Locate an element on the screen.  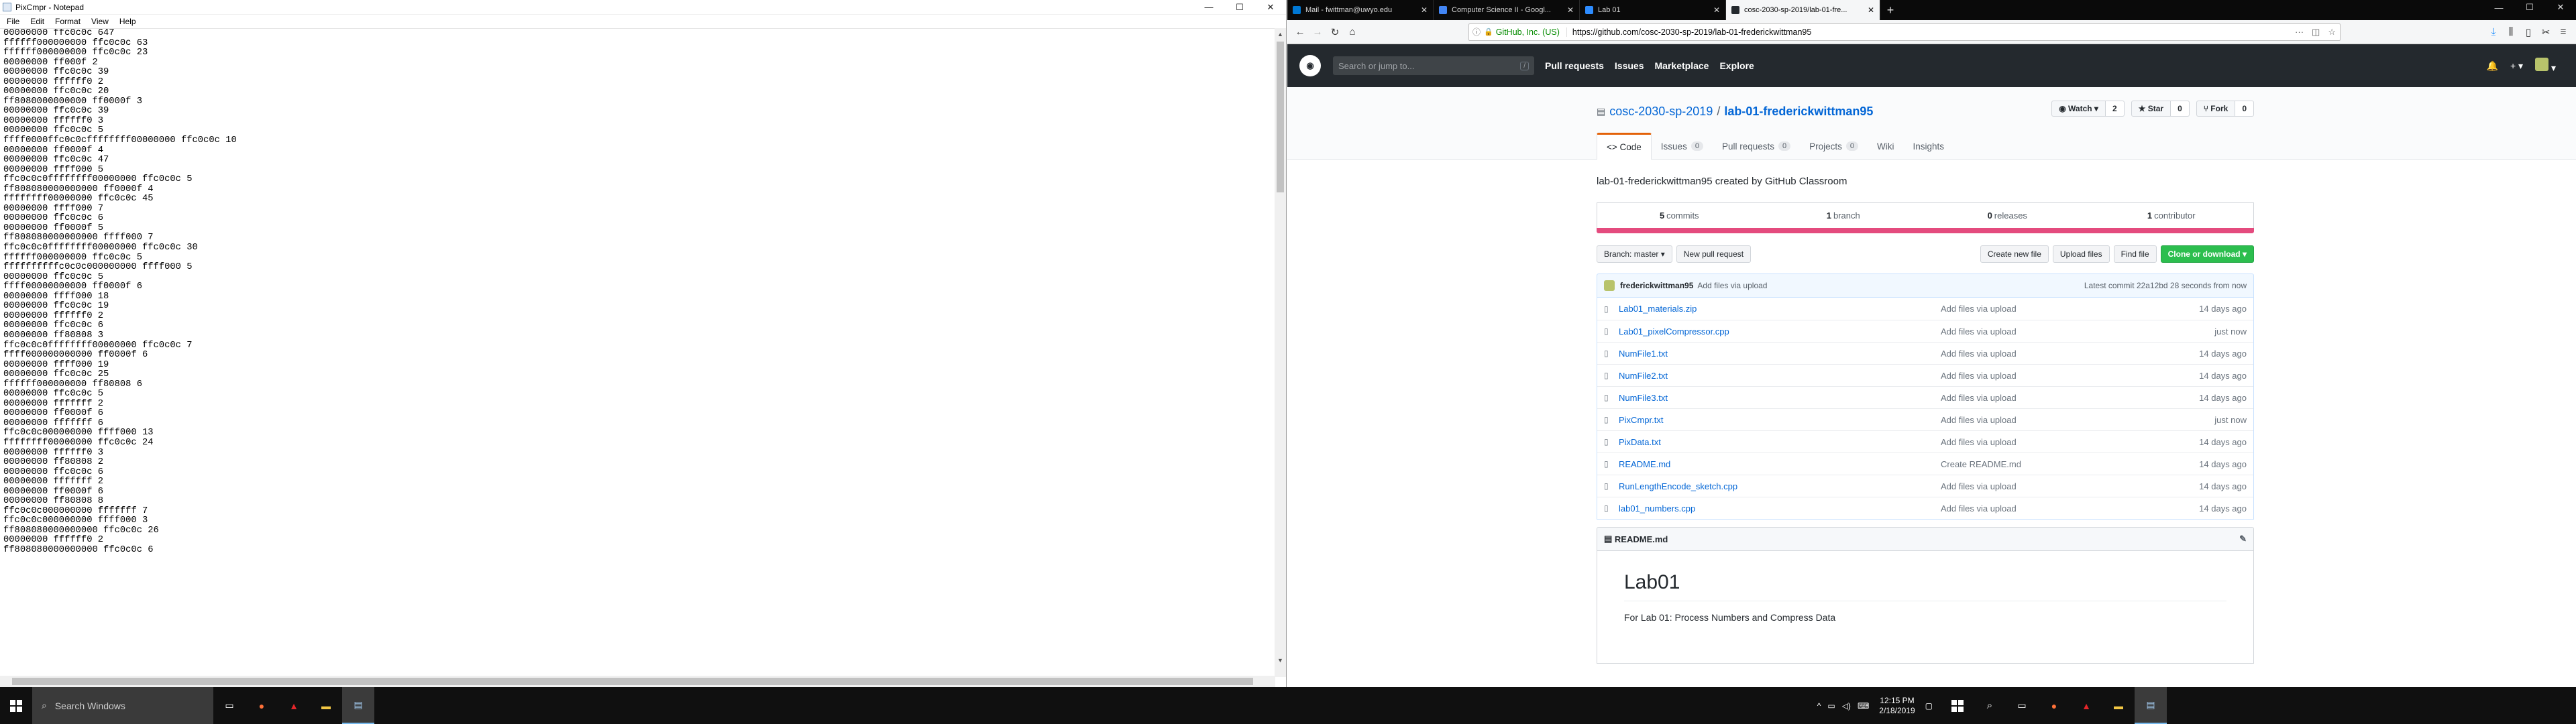
repo-owner-link: cosc-2030-sp-2019 is located at coordinates (1661, 112).